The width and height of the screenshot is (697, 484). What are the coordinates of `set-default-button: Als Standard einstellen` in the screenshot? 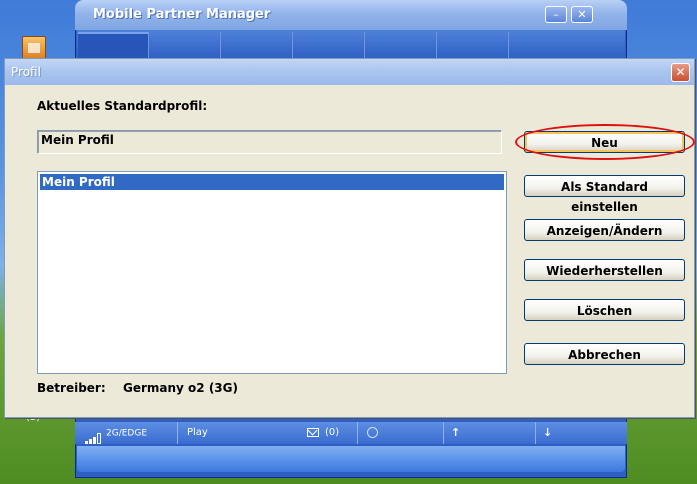 It's located at (604, 194).